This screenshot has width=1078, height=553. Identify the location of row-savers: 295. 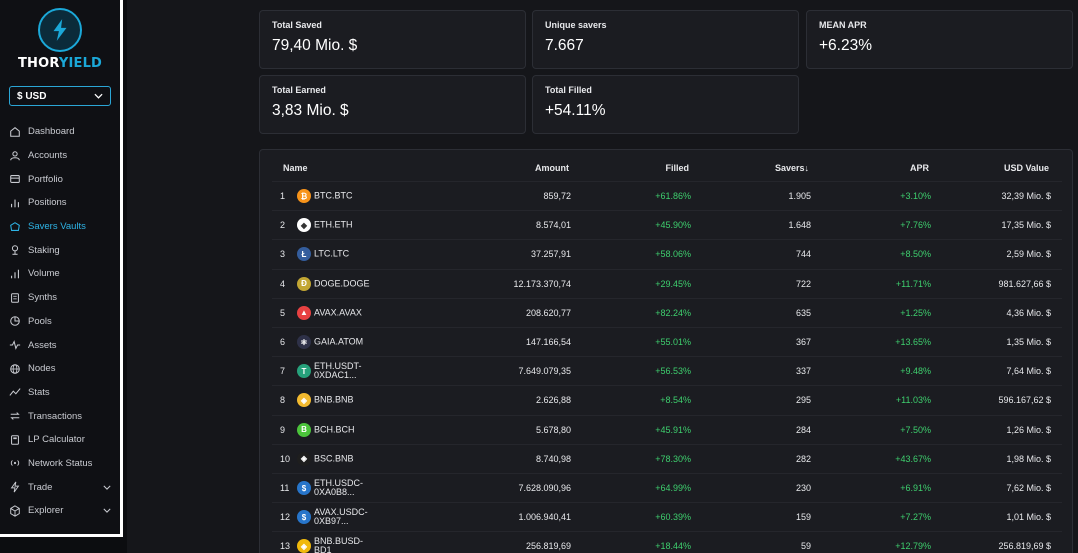
(803, 400).